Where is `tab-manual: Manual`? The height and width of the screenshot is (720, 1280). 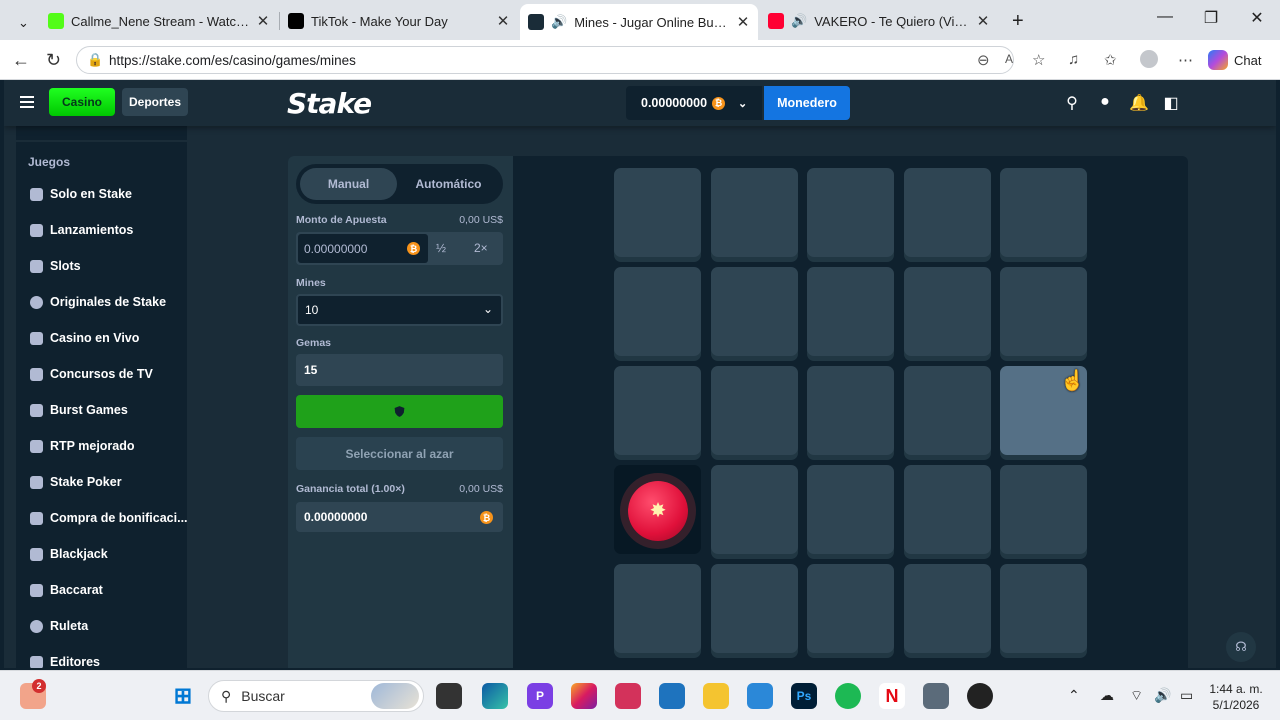
tab-manual: Manual is located at coordinates (348, 184).